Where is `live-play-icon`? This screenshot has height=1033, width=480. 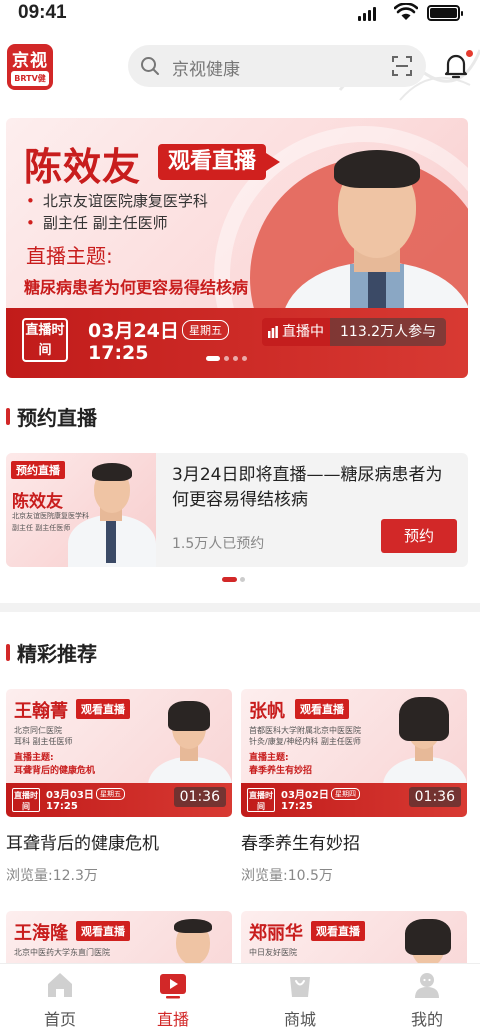 live-play-icon is located at coordinates (173, 986).